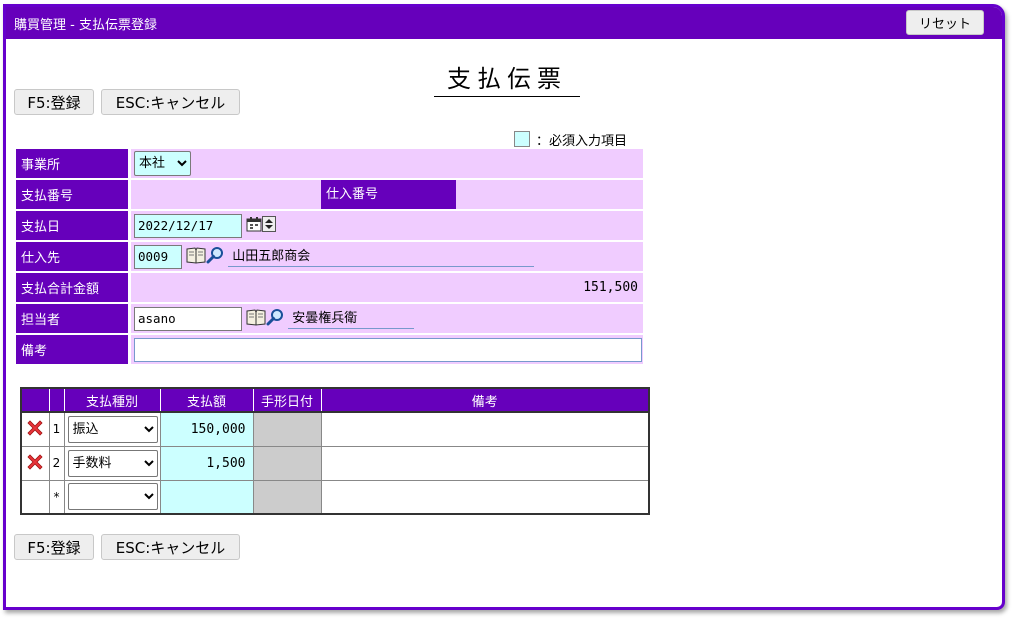  I want to click on payment-date-label: 支払日, so click(72, 225).